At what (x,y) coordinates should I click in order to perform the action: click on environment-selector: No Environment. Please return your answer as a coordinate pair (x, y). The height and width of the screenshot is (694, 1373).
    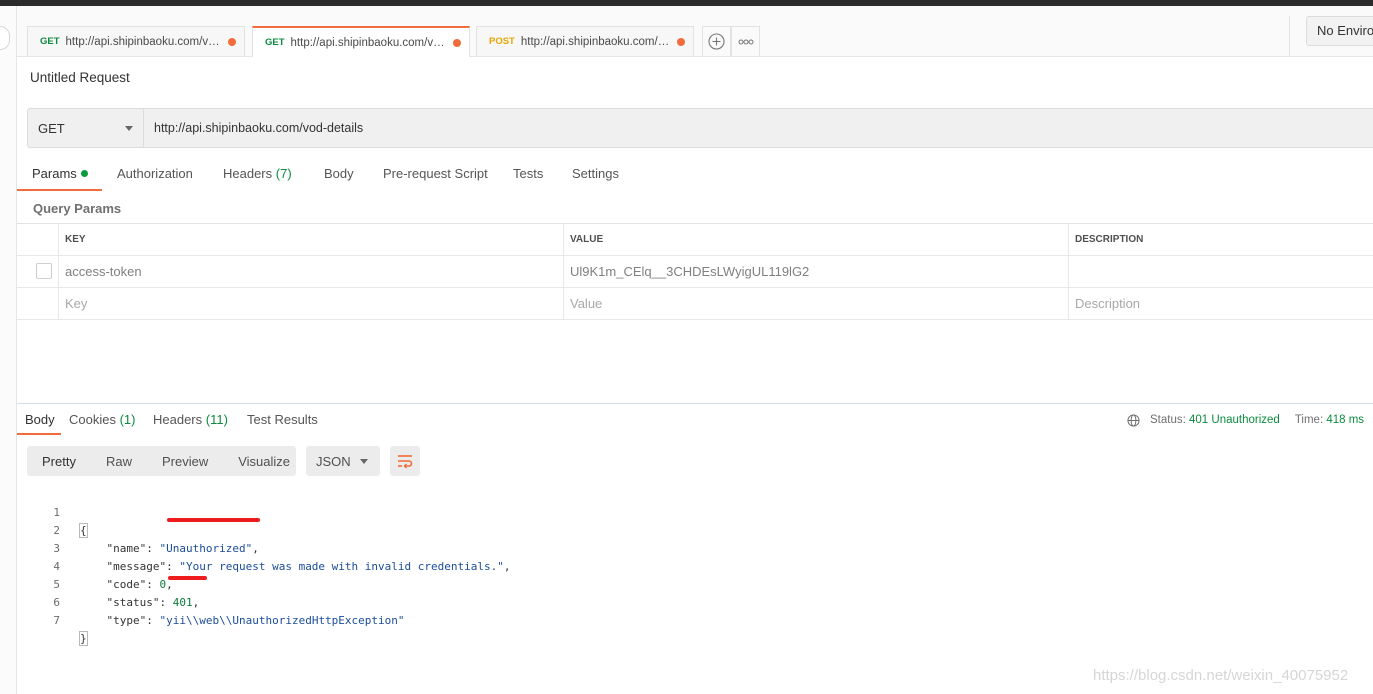
    Looking at the image, I should click on (1331, 36).